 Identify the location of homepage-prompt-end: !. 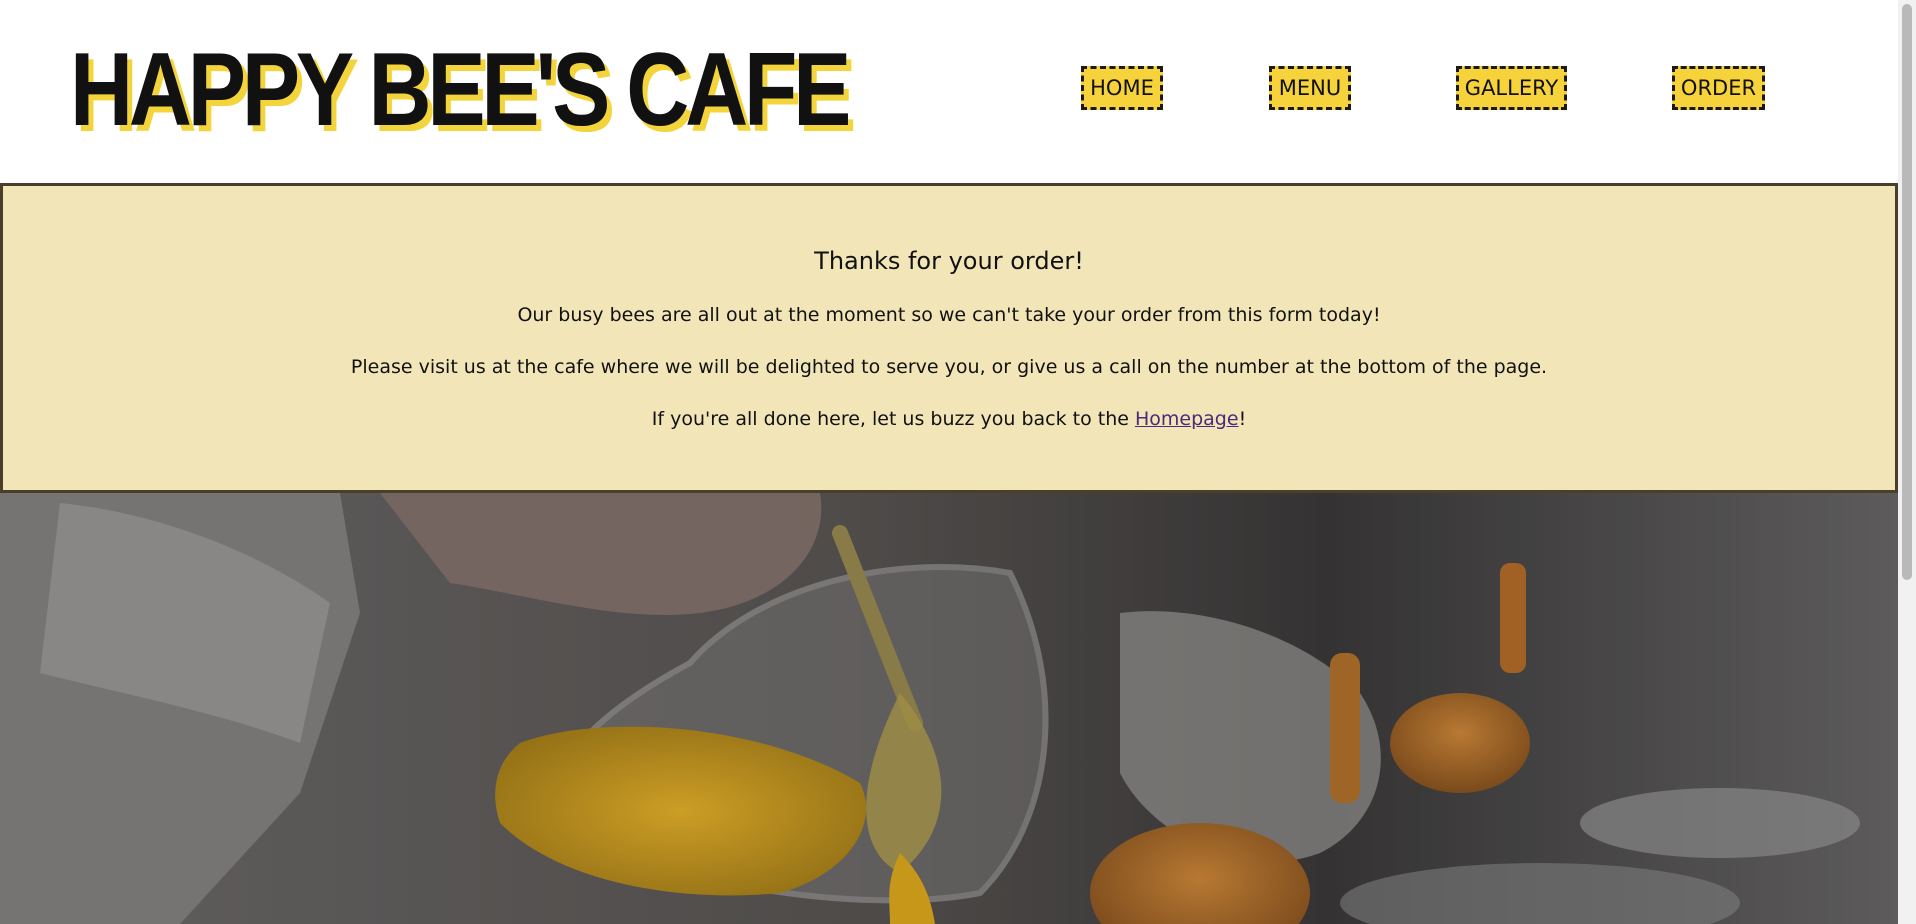
(1242, 419).